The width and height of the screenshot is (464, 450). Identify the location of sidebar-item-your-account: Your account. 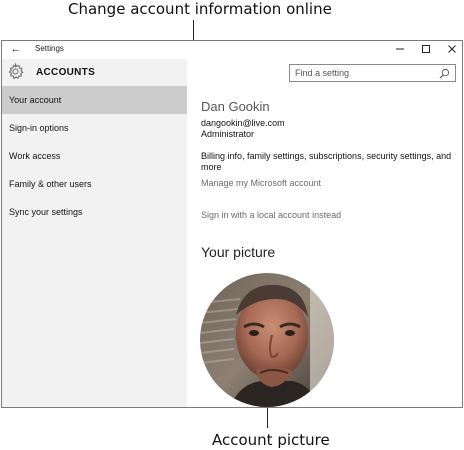
(94, 100).